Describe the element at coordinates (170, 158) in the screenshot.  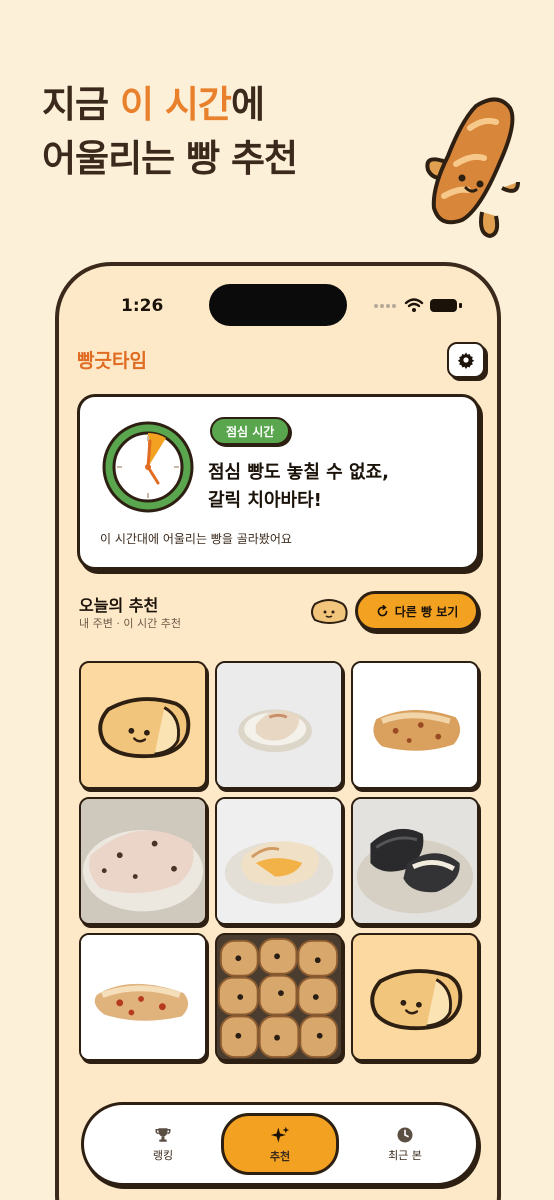
I see `headline-line-2: 어울리는 빵 추천` at that location.